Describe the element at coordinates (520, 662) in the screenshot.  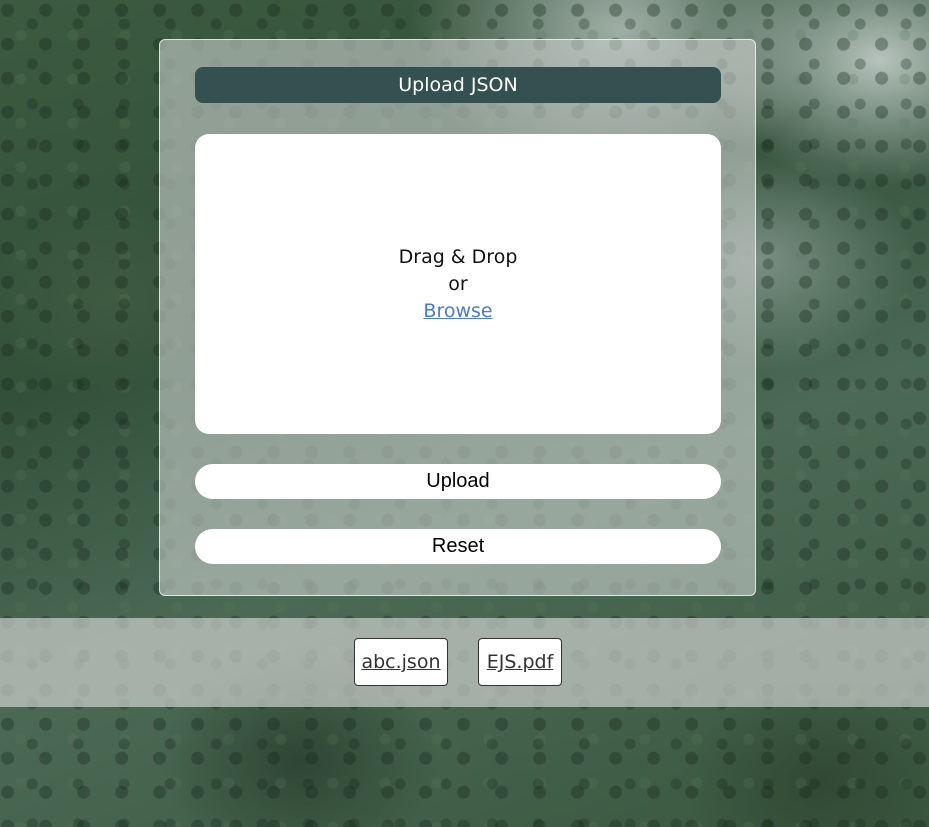
I see `file-link-ejs-pdf: EJS.pdf` at that location.